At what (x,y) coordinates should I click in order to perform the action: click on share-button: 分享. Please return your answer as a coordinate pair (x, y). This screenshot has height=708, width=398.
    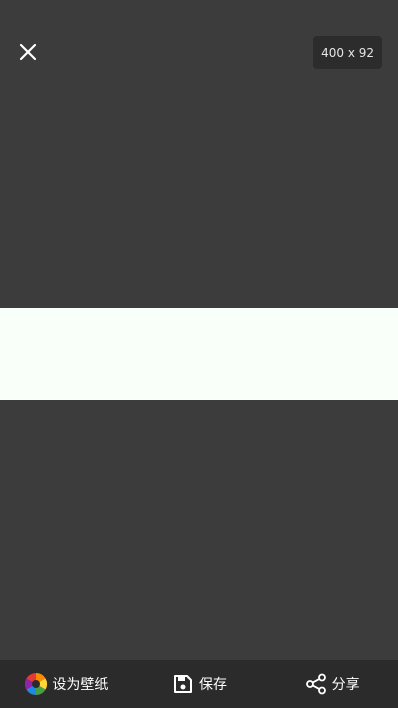
    Looking at the image, I should click on (331, 684).